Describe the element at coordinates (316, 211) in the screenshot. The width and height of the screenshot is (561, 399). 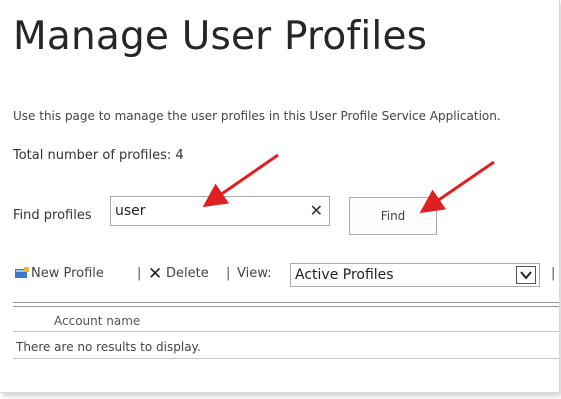
I see `clear-icon: ✕` at that location.